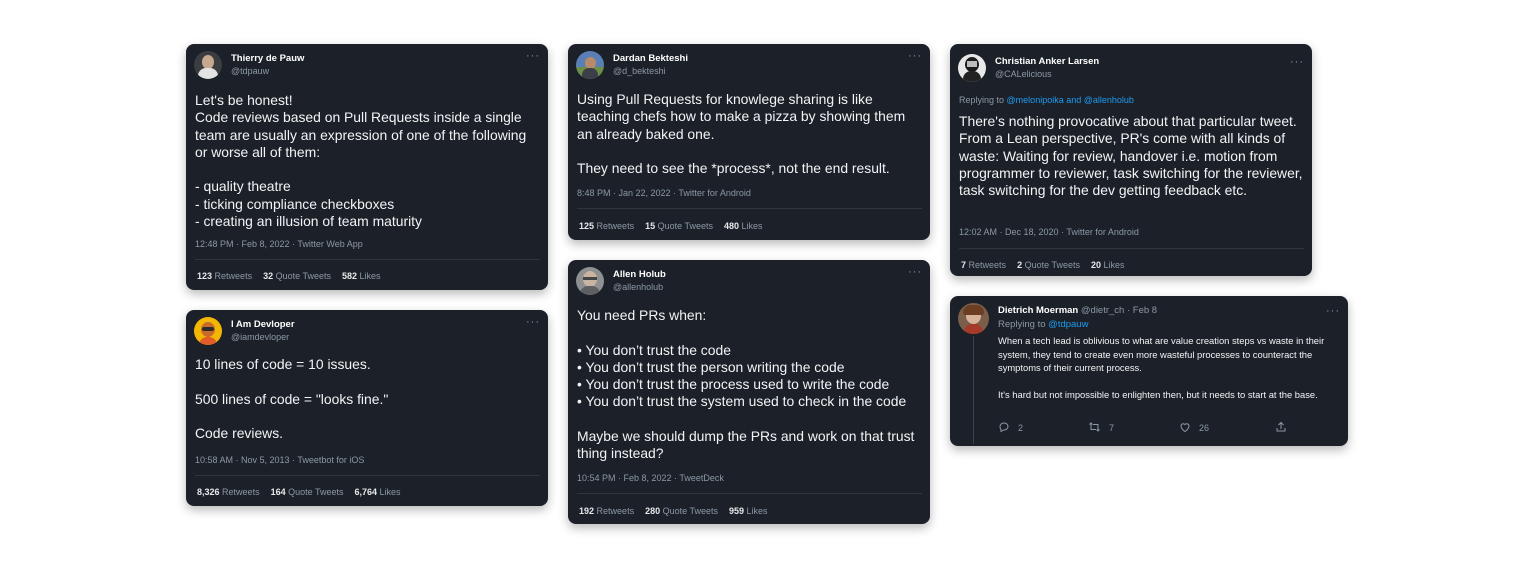 Image resolution: width=1536 pixels, height=568 pixels. I want to click on tweet-header: Dietrich Moerman @dietr_ch · Feb 8, so click(1077, 311).